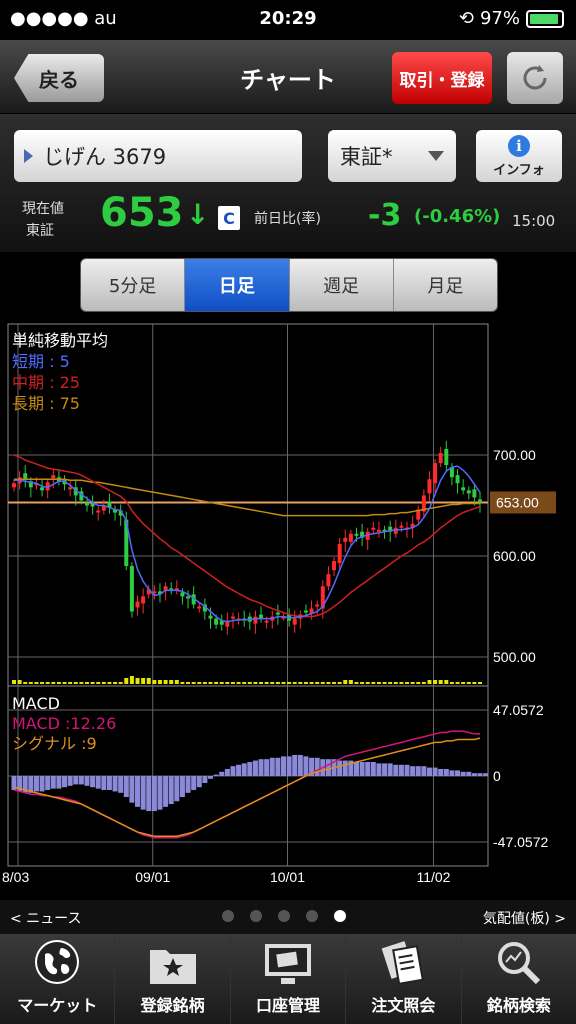 This screenshot has width=576, height=1024. What do you see at coordinates (45, 918) in the screenshot?
I see `news-link: < ニュース` at bounding box center [45, 918].